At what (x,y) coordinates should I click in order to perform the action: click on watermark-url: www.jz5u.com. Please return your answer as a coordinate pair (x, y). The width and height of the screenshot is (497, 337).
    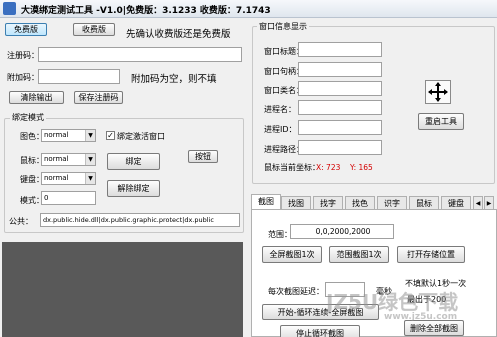
    Looking at the image, I should click on (421, 317).